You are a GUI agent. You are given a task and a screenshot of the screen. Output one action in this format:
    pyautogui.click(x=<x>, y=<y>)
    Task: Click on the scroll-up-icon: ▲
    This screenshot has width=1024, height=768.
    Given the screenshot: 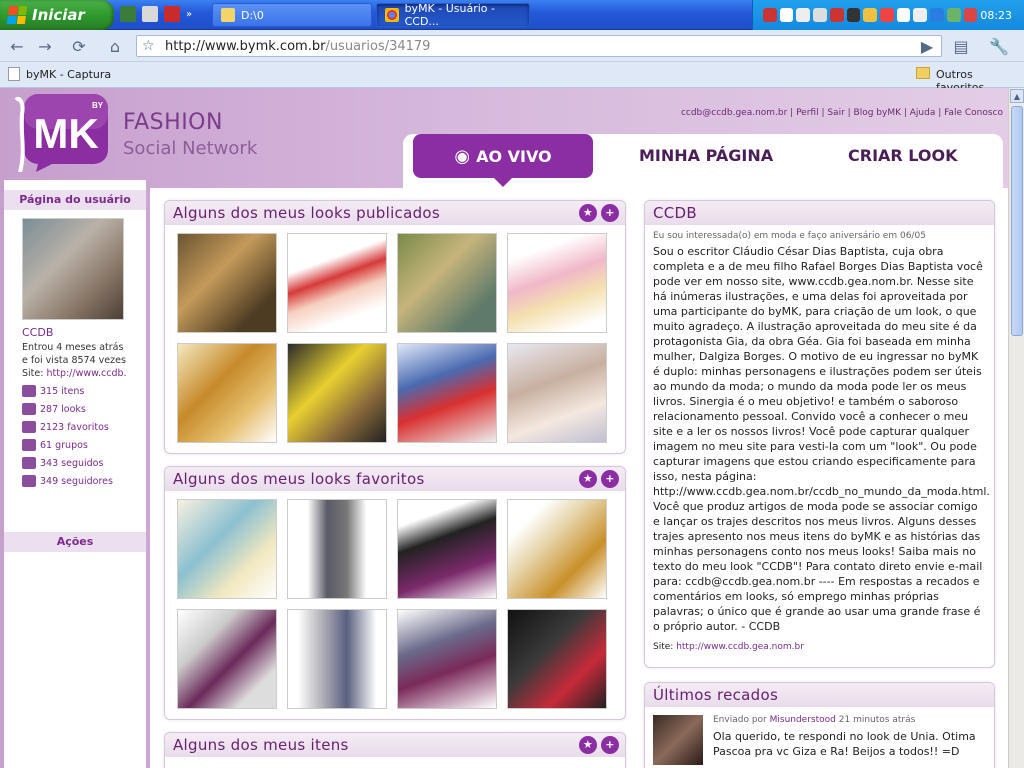 What is the action you would take?
    pyautogui.click(x=1017, y=96)
    